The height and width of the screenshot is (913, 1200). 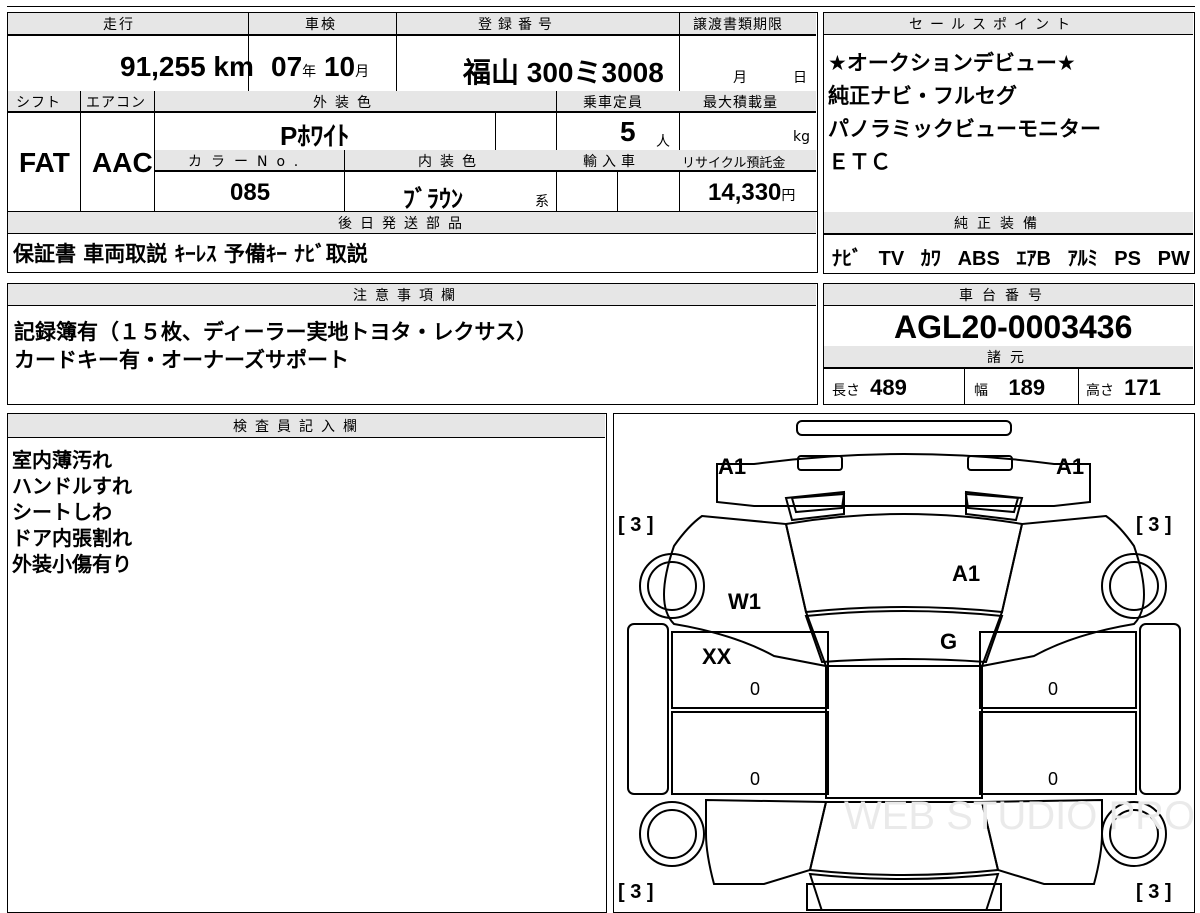 I want to click on equip-item: ｴｱB, so click(x=1033, y=259).